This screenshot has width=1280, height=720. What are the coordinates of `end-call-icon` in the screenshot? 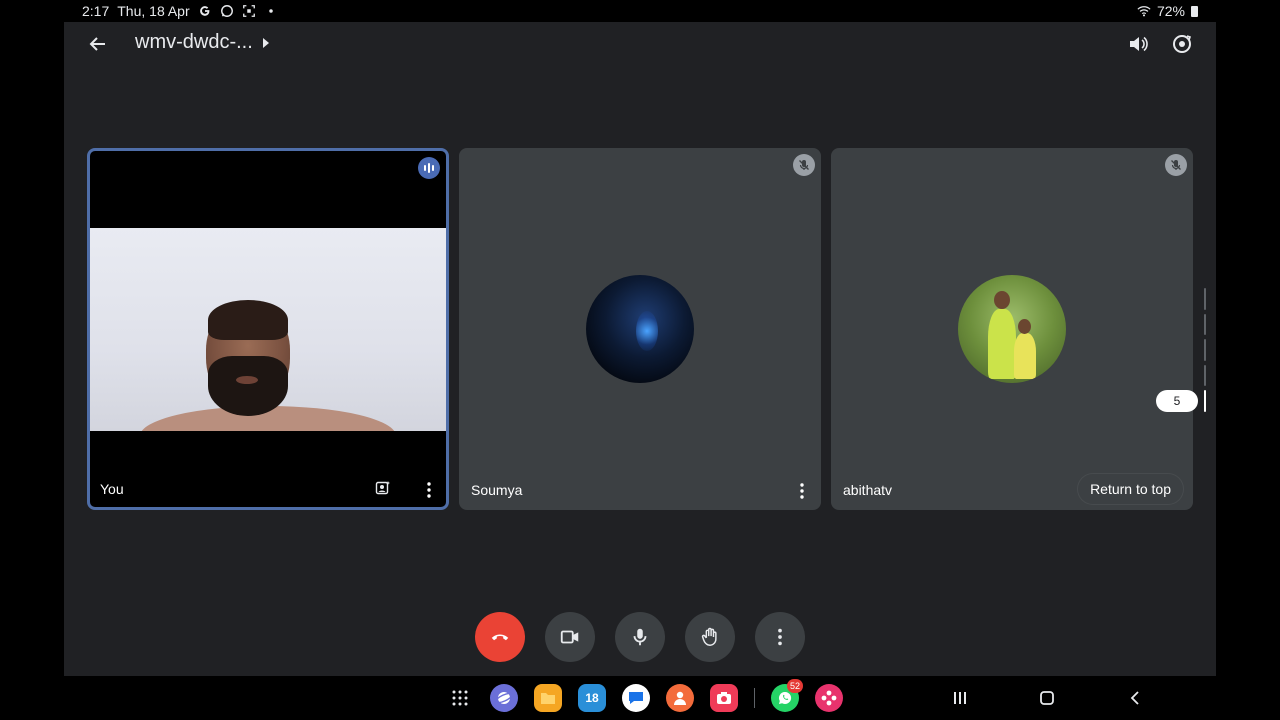 It's located at (500, 637).